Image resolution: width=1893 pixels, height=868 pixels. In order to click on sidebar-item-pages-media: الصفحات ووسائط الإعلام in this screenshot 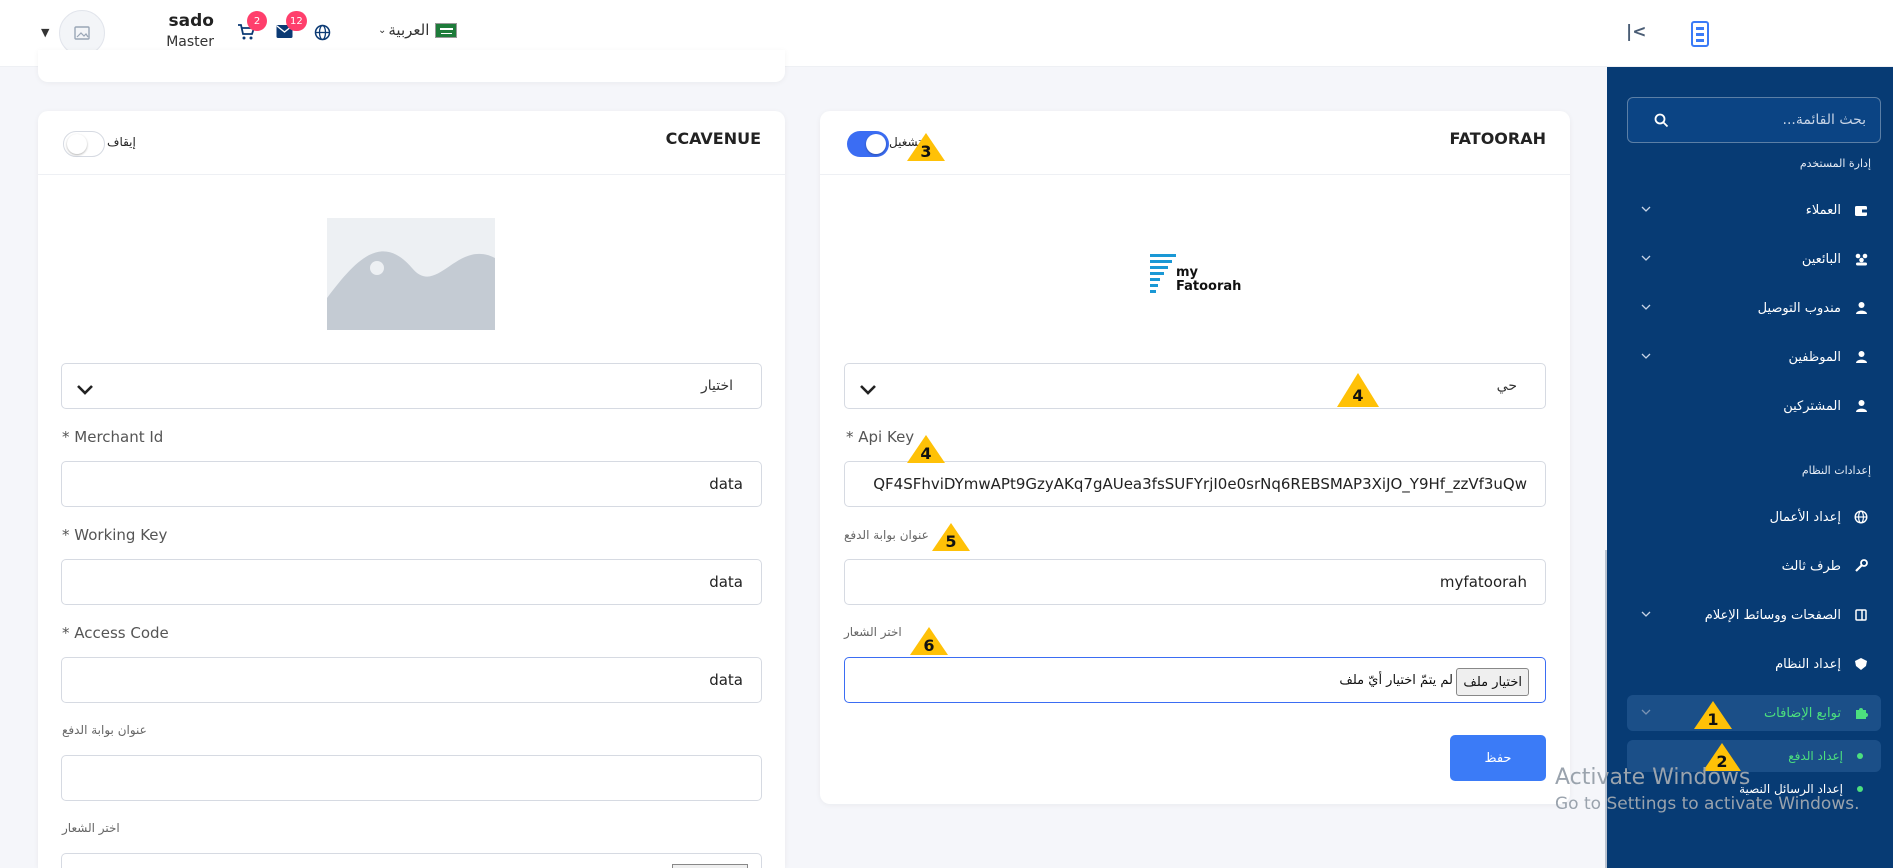, I will do `click(1754, 615)`.